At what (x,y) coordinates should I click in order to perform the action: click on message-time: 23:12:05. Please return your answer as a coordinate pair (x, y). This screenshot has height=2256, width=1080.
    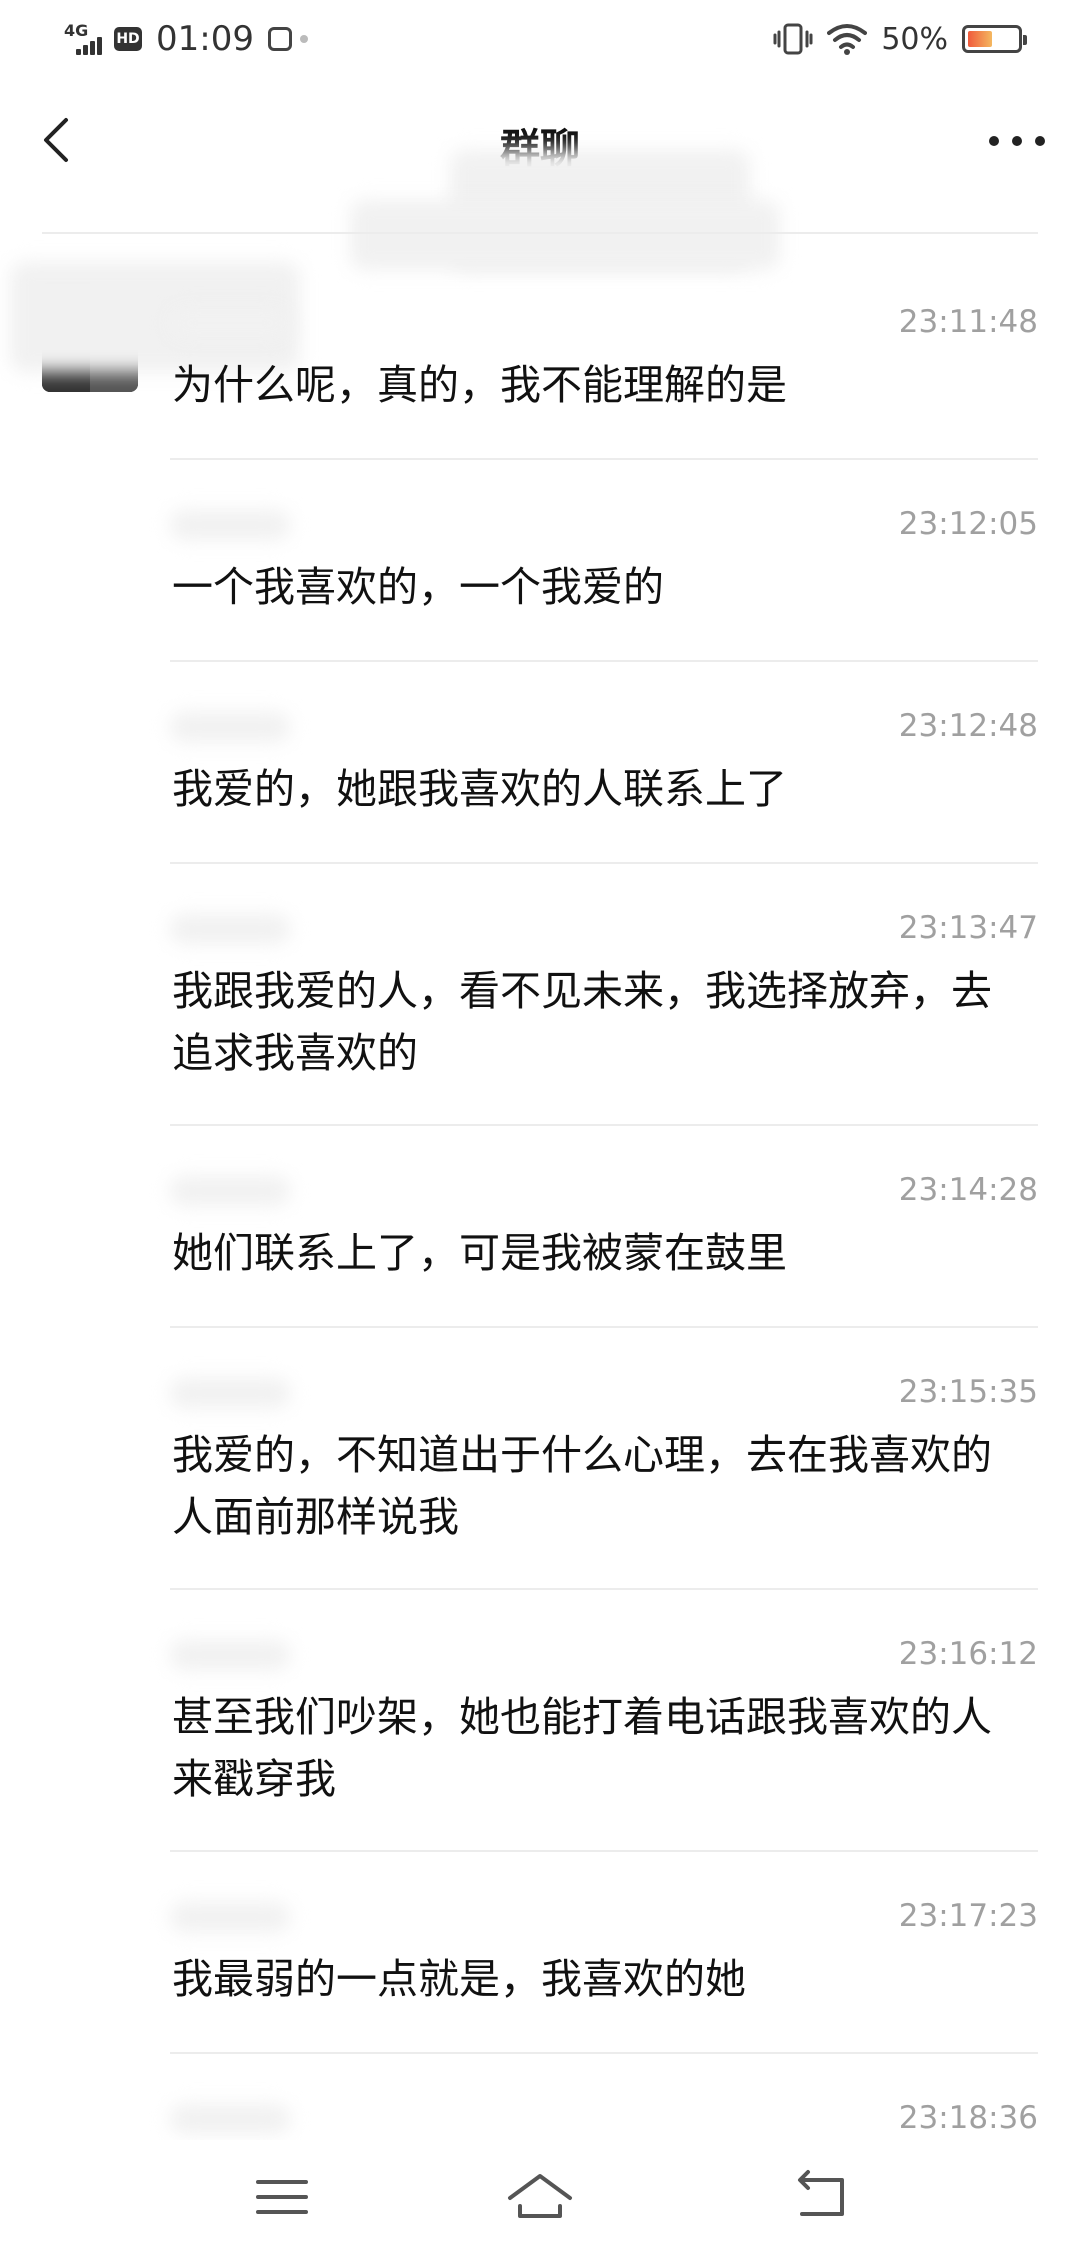
    Looking at the image, I should click on (968, 524).